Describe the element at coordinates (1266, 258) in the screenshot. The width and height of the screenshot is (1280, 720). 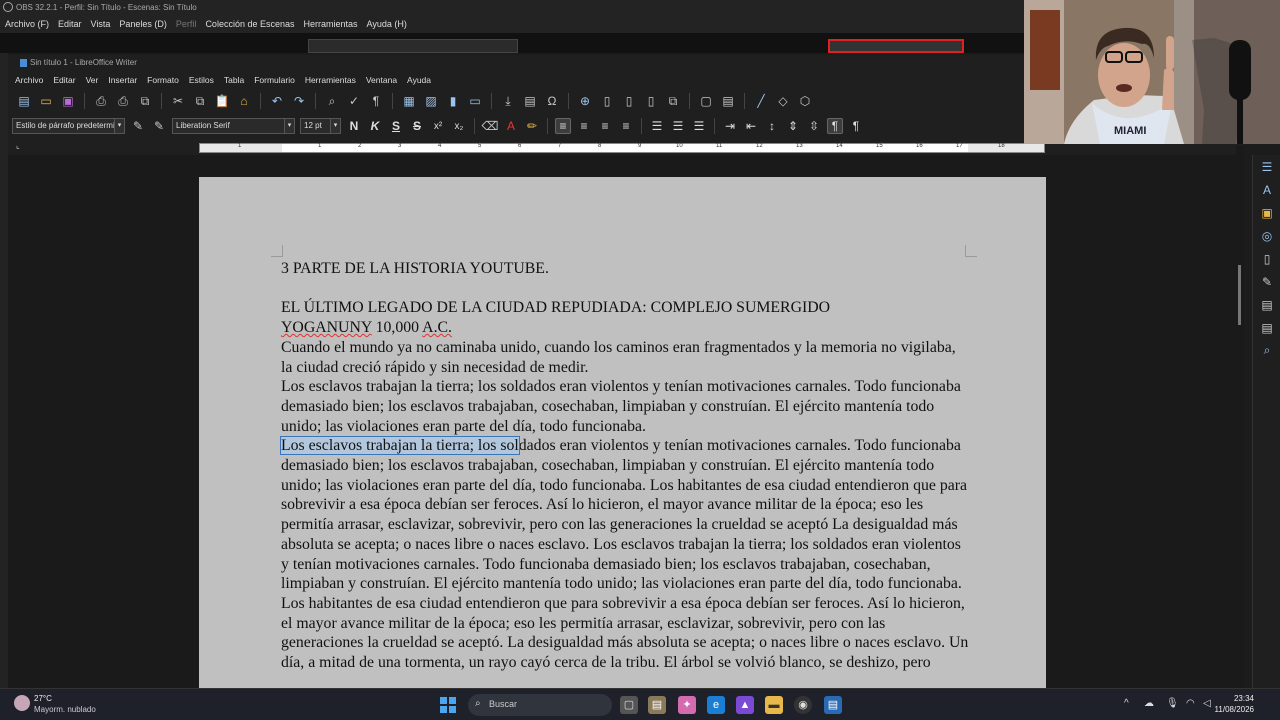
I see `page-icon: ▯` at that location.